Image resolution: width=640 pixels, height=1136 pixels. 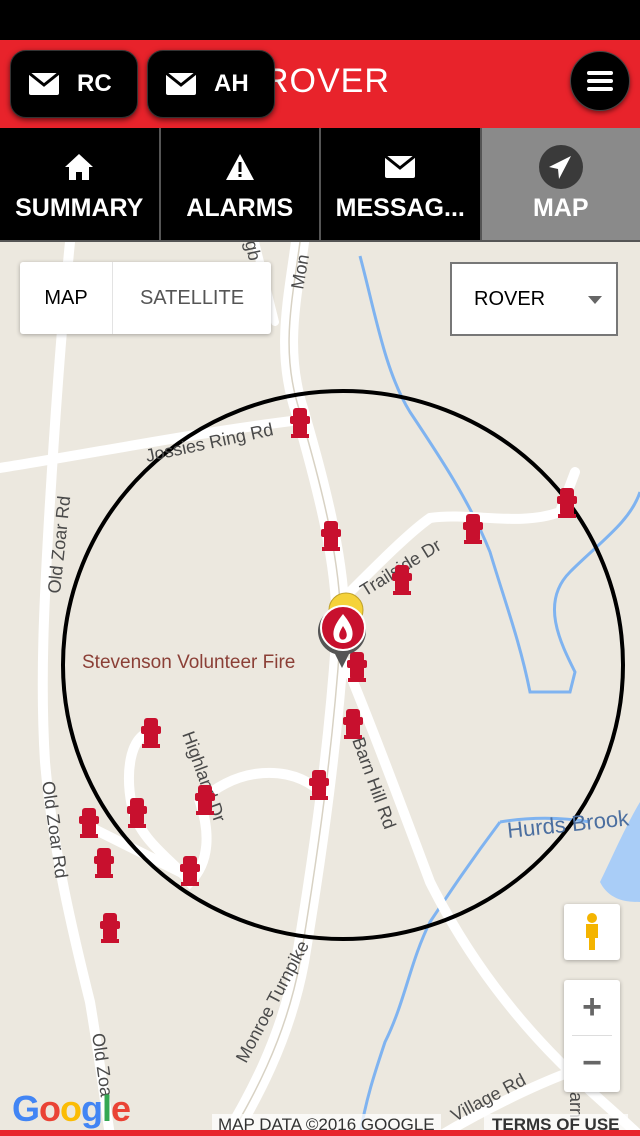 What do you see at coordinates (79, 167) in the screenshot?
I see `home-icon` at bounding box center [79, 167].